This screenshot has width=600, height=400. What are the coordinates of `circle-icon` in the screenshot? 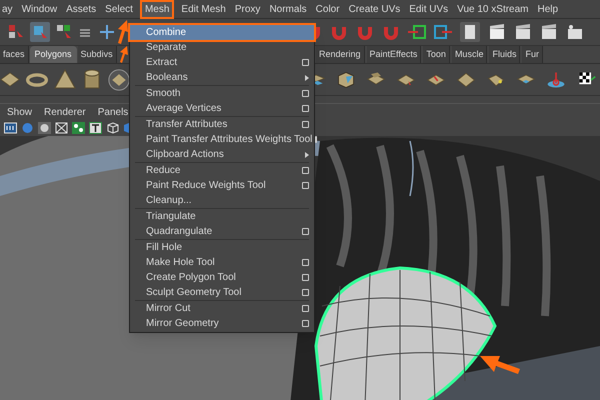 It's located at (44, 128).